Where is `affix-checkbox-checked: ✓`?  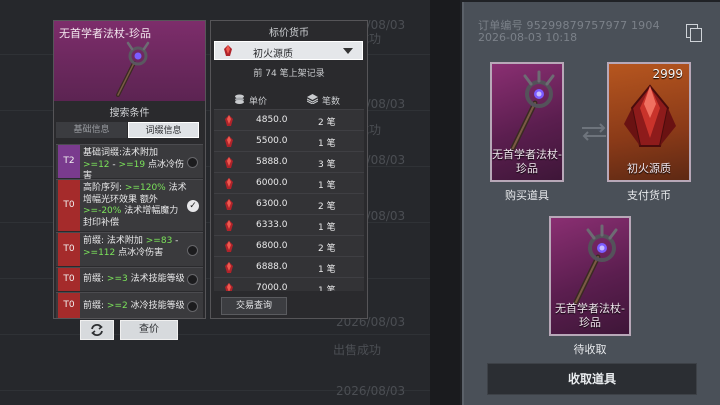
affix-checkbox-checked: ✓ is located at coordinates (193, 206).